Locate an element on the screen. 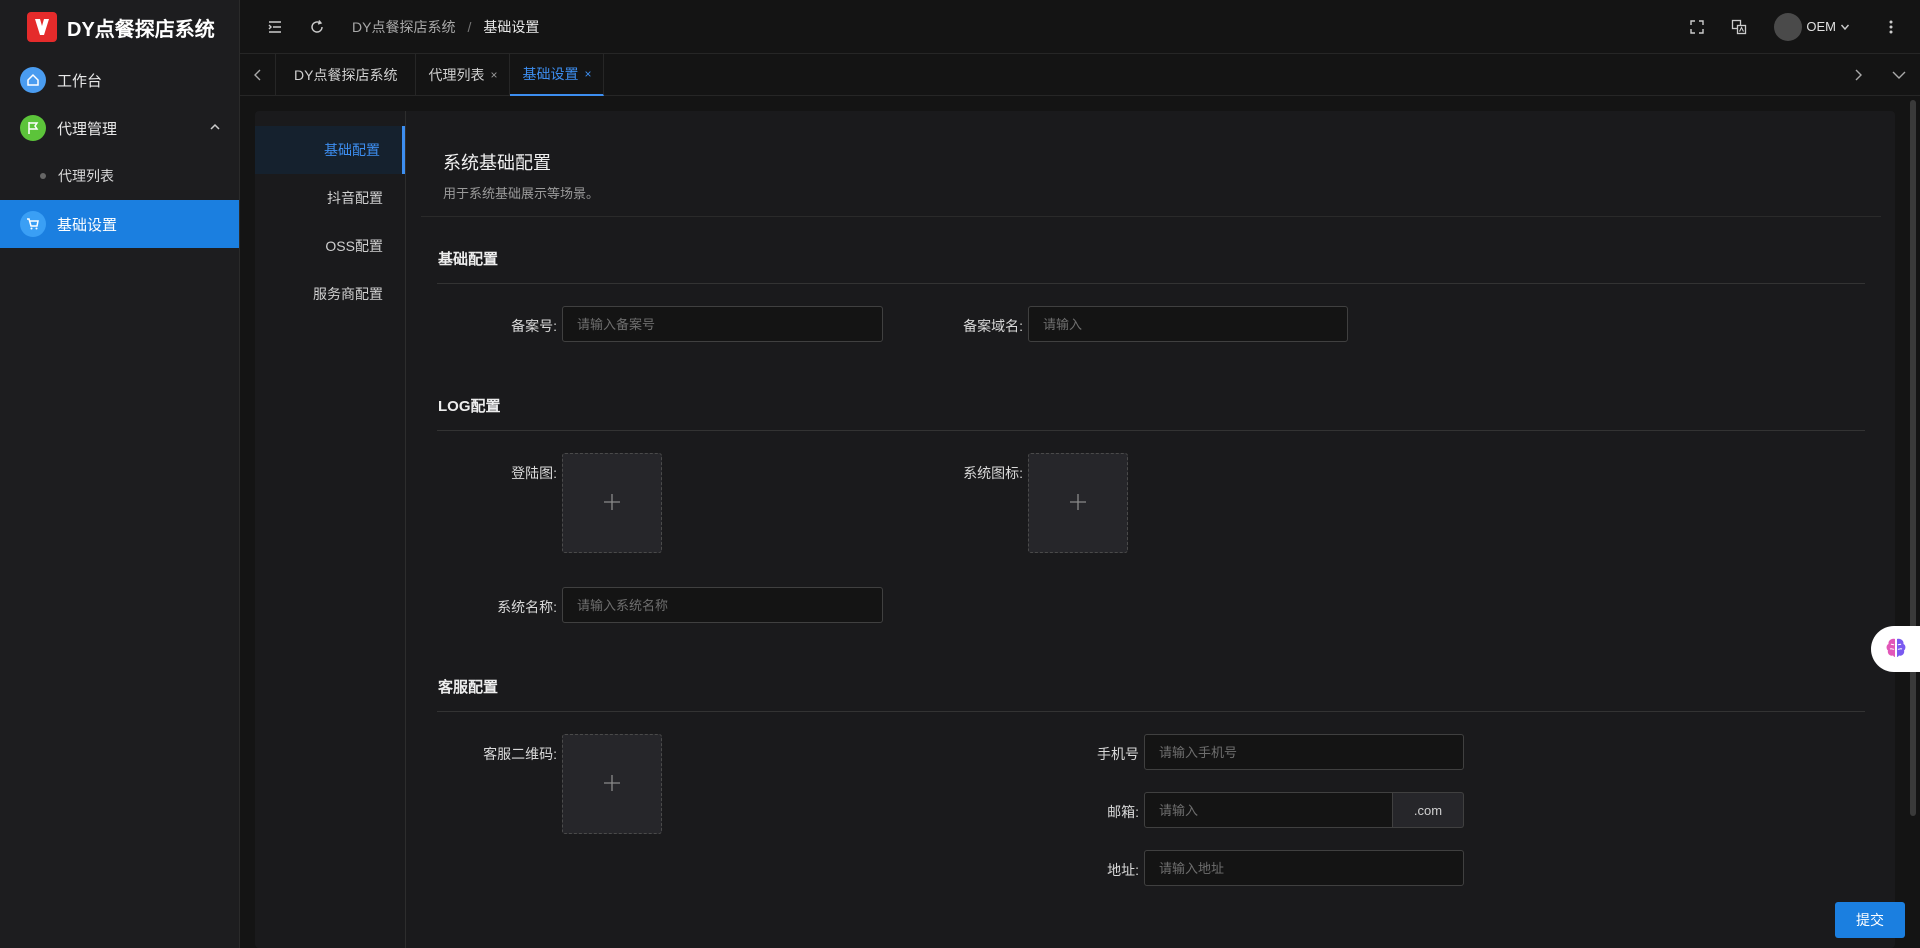 The height and width of the screenshot is (948, 1920). page-title: 系统基础配置 is located at coordinates (497, 163).